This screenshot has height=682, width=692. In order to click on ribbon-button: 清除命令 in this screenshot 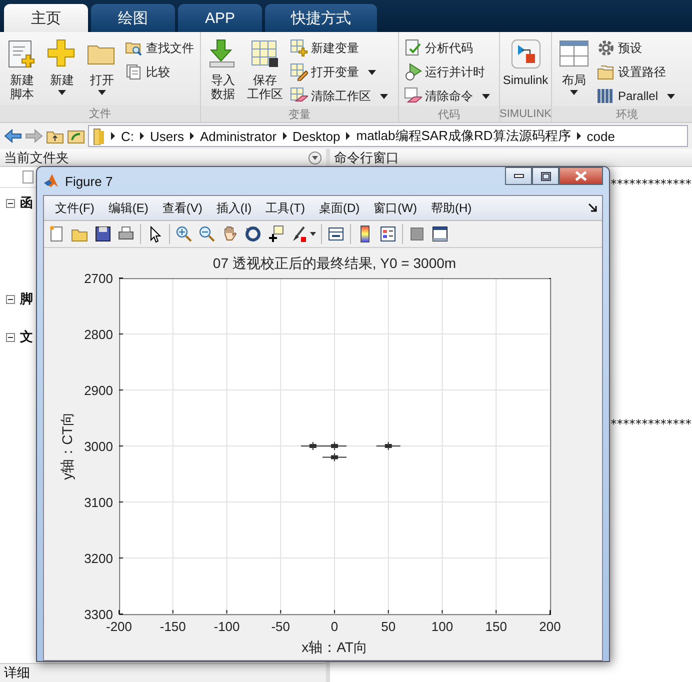, I will do `click(447, 96)`.